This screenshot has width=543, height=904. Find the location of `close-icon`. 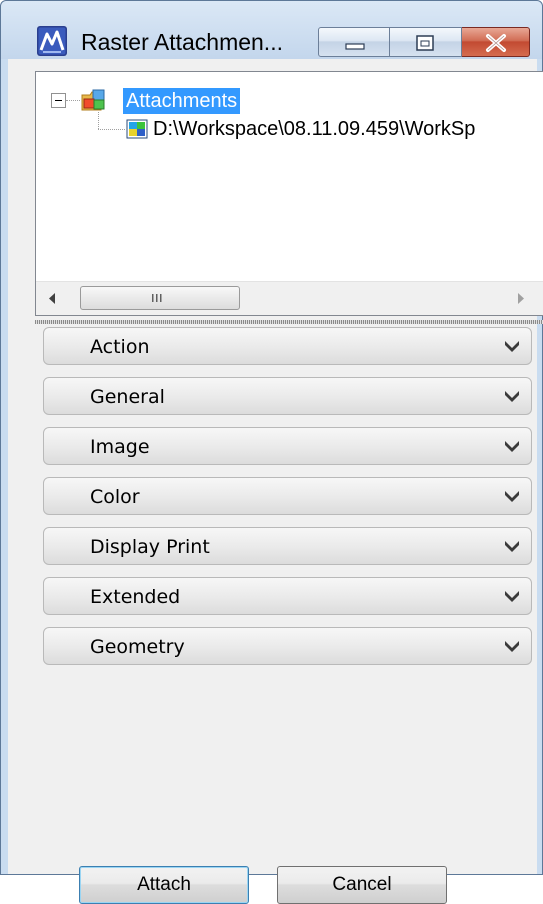

close-icon is located at coordinates (496, 43).